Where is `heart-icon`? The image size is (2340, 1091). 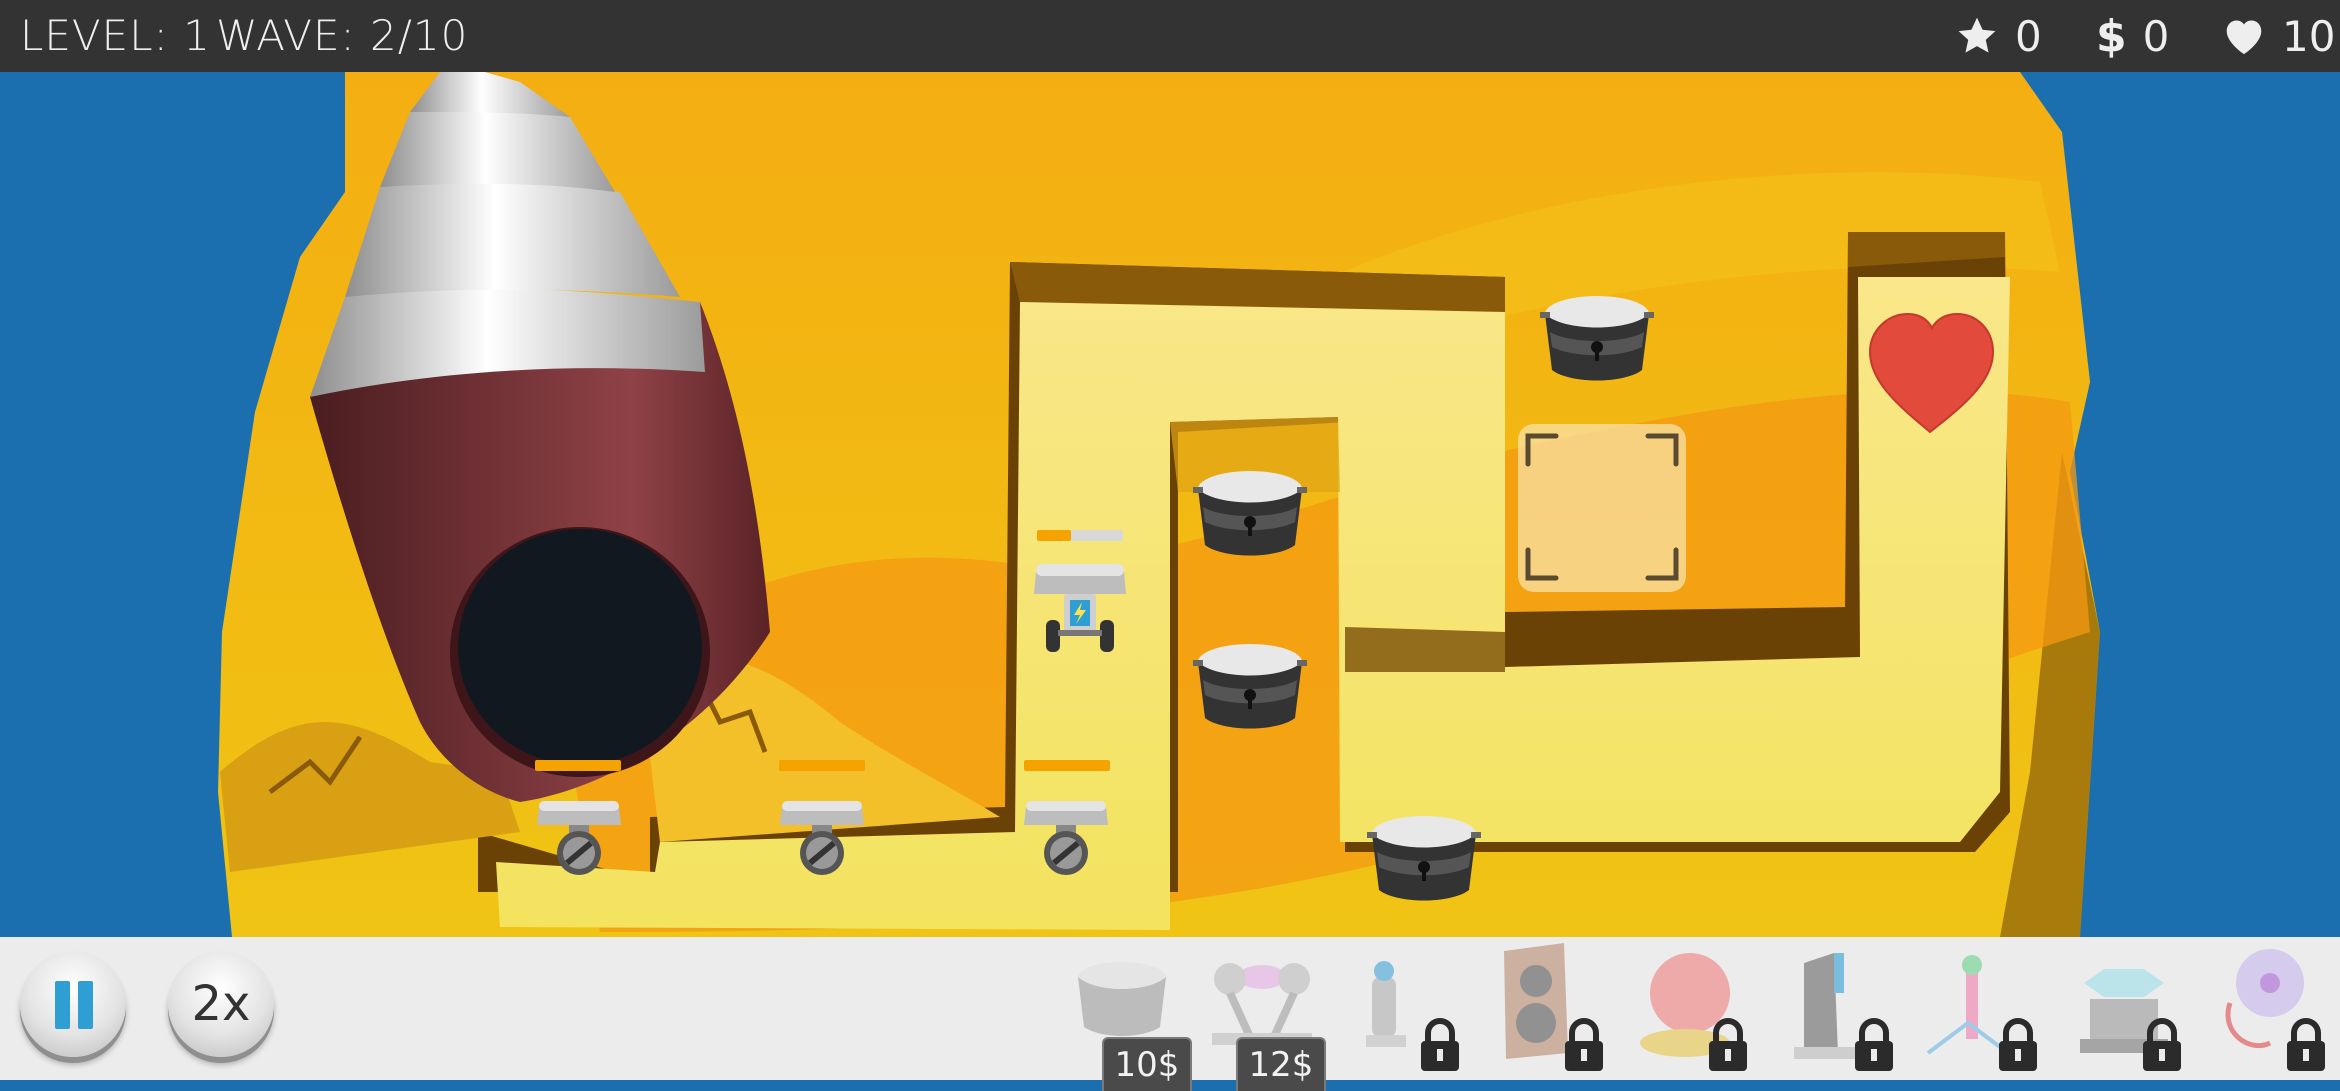
heart-icon is located at coordinates (2244, 37).